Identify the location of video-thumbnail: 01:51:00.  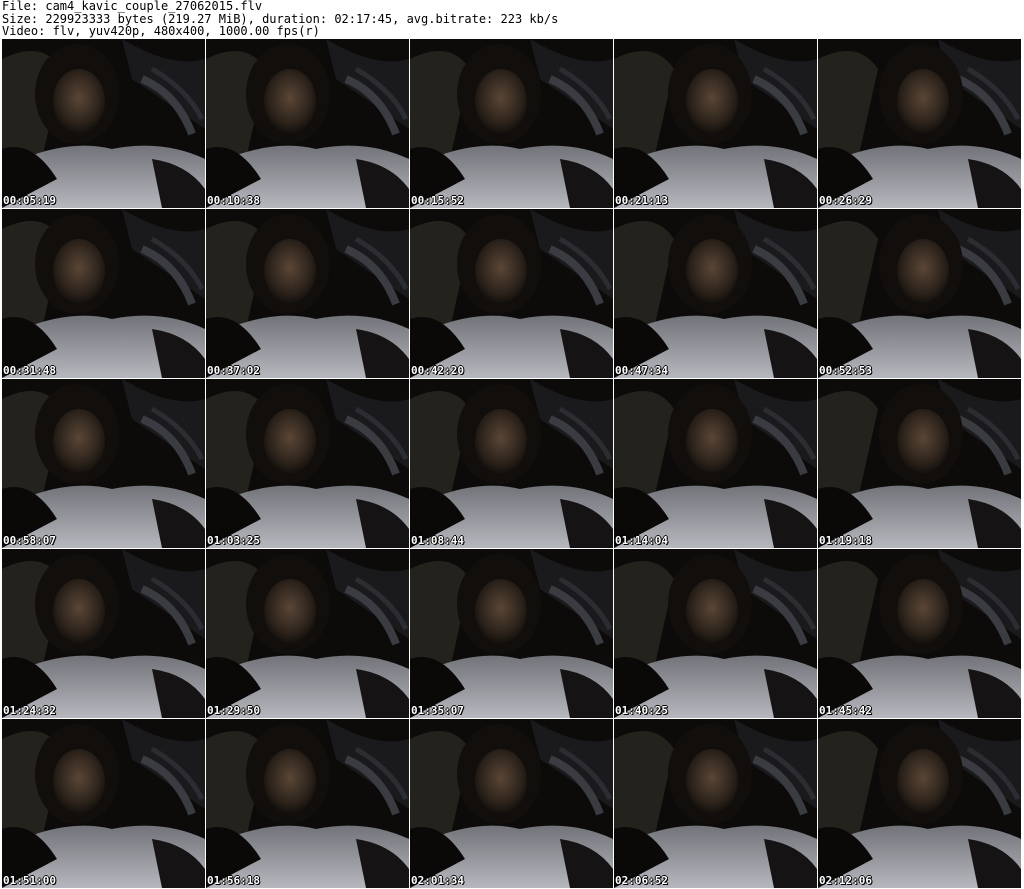
(103, 803).